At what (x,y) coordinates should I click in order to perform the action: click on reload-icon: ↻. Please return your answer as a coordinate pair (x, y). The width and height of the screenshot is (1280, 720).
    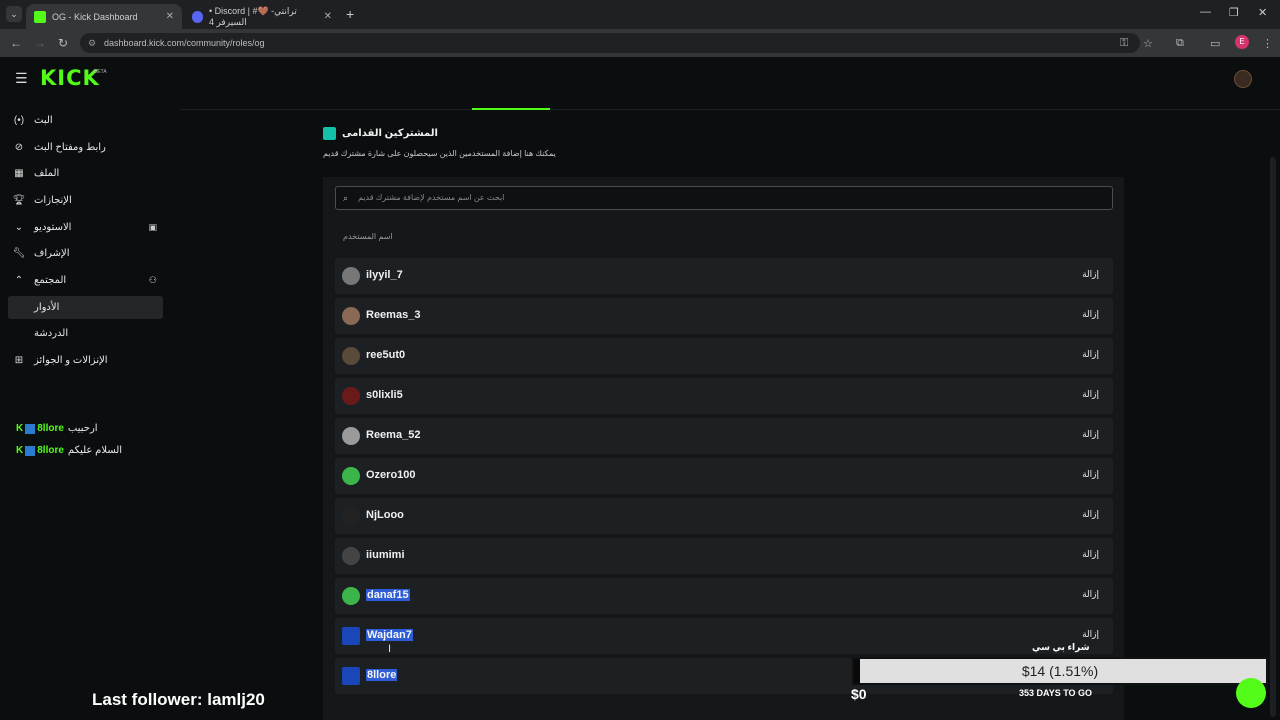
    Looking at the image, I should click on (63, 43).